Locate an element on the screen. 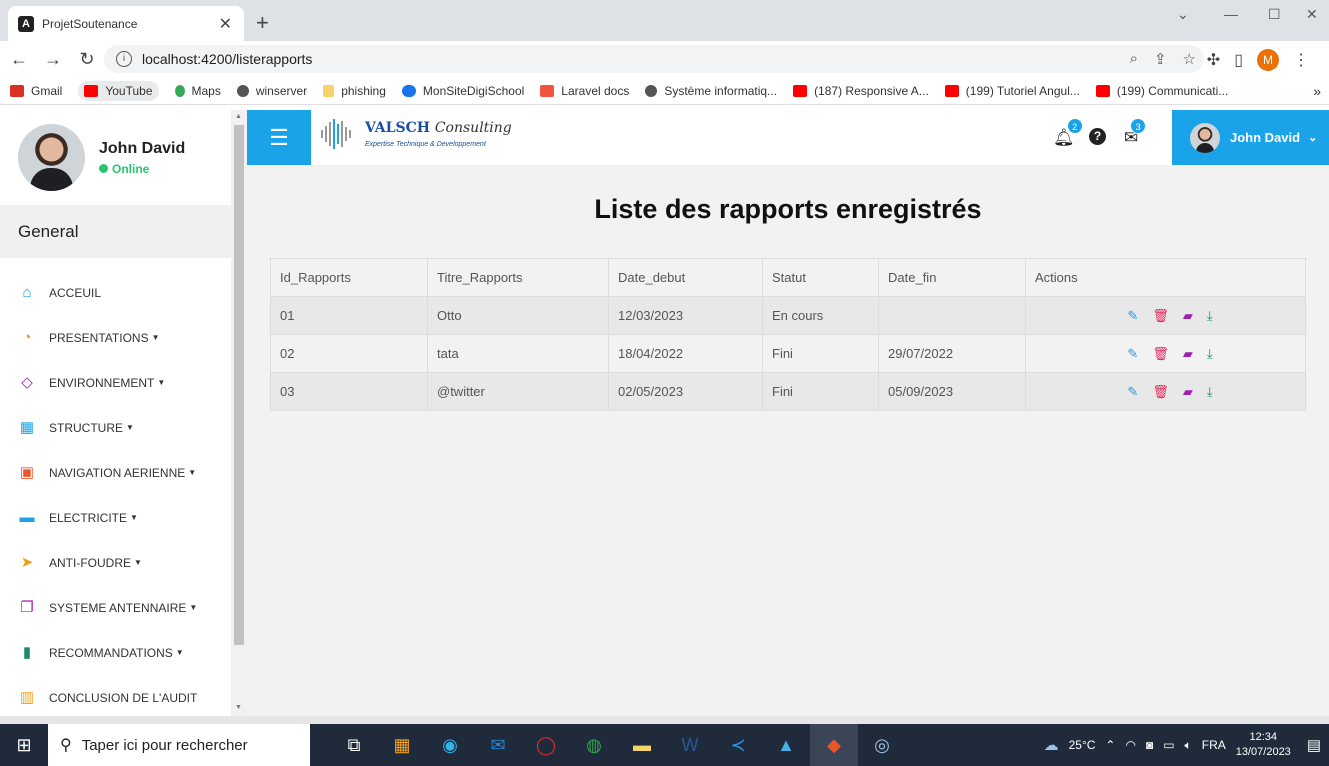  store-icon: ▦ is located at coordinates (402, 745).